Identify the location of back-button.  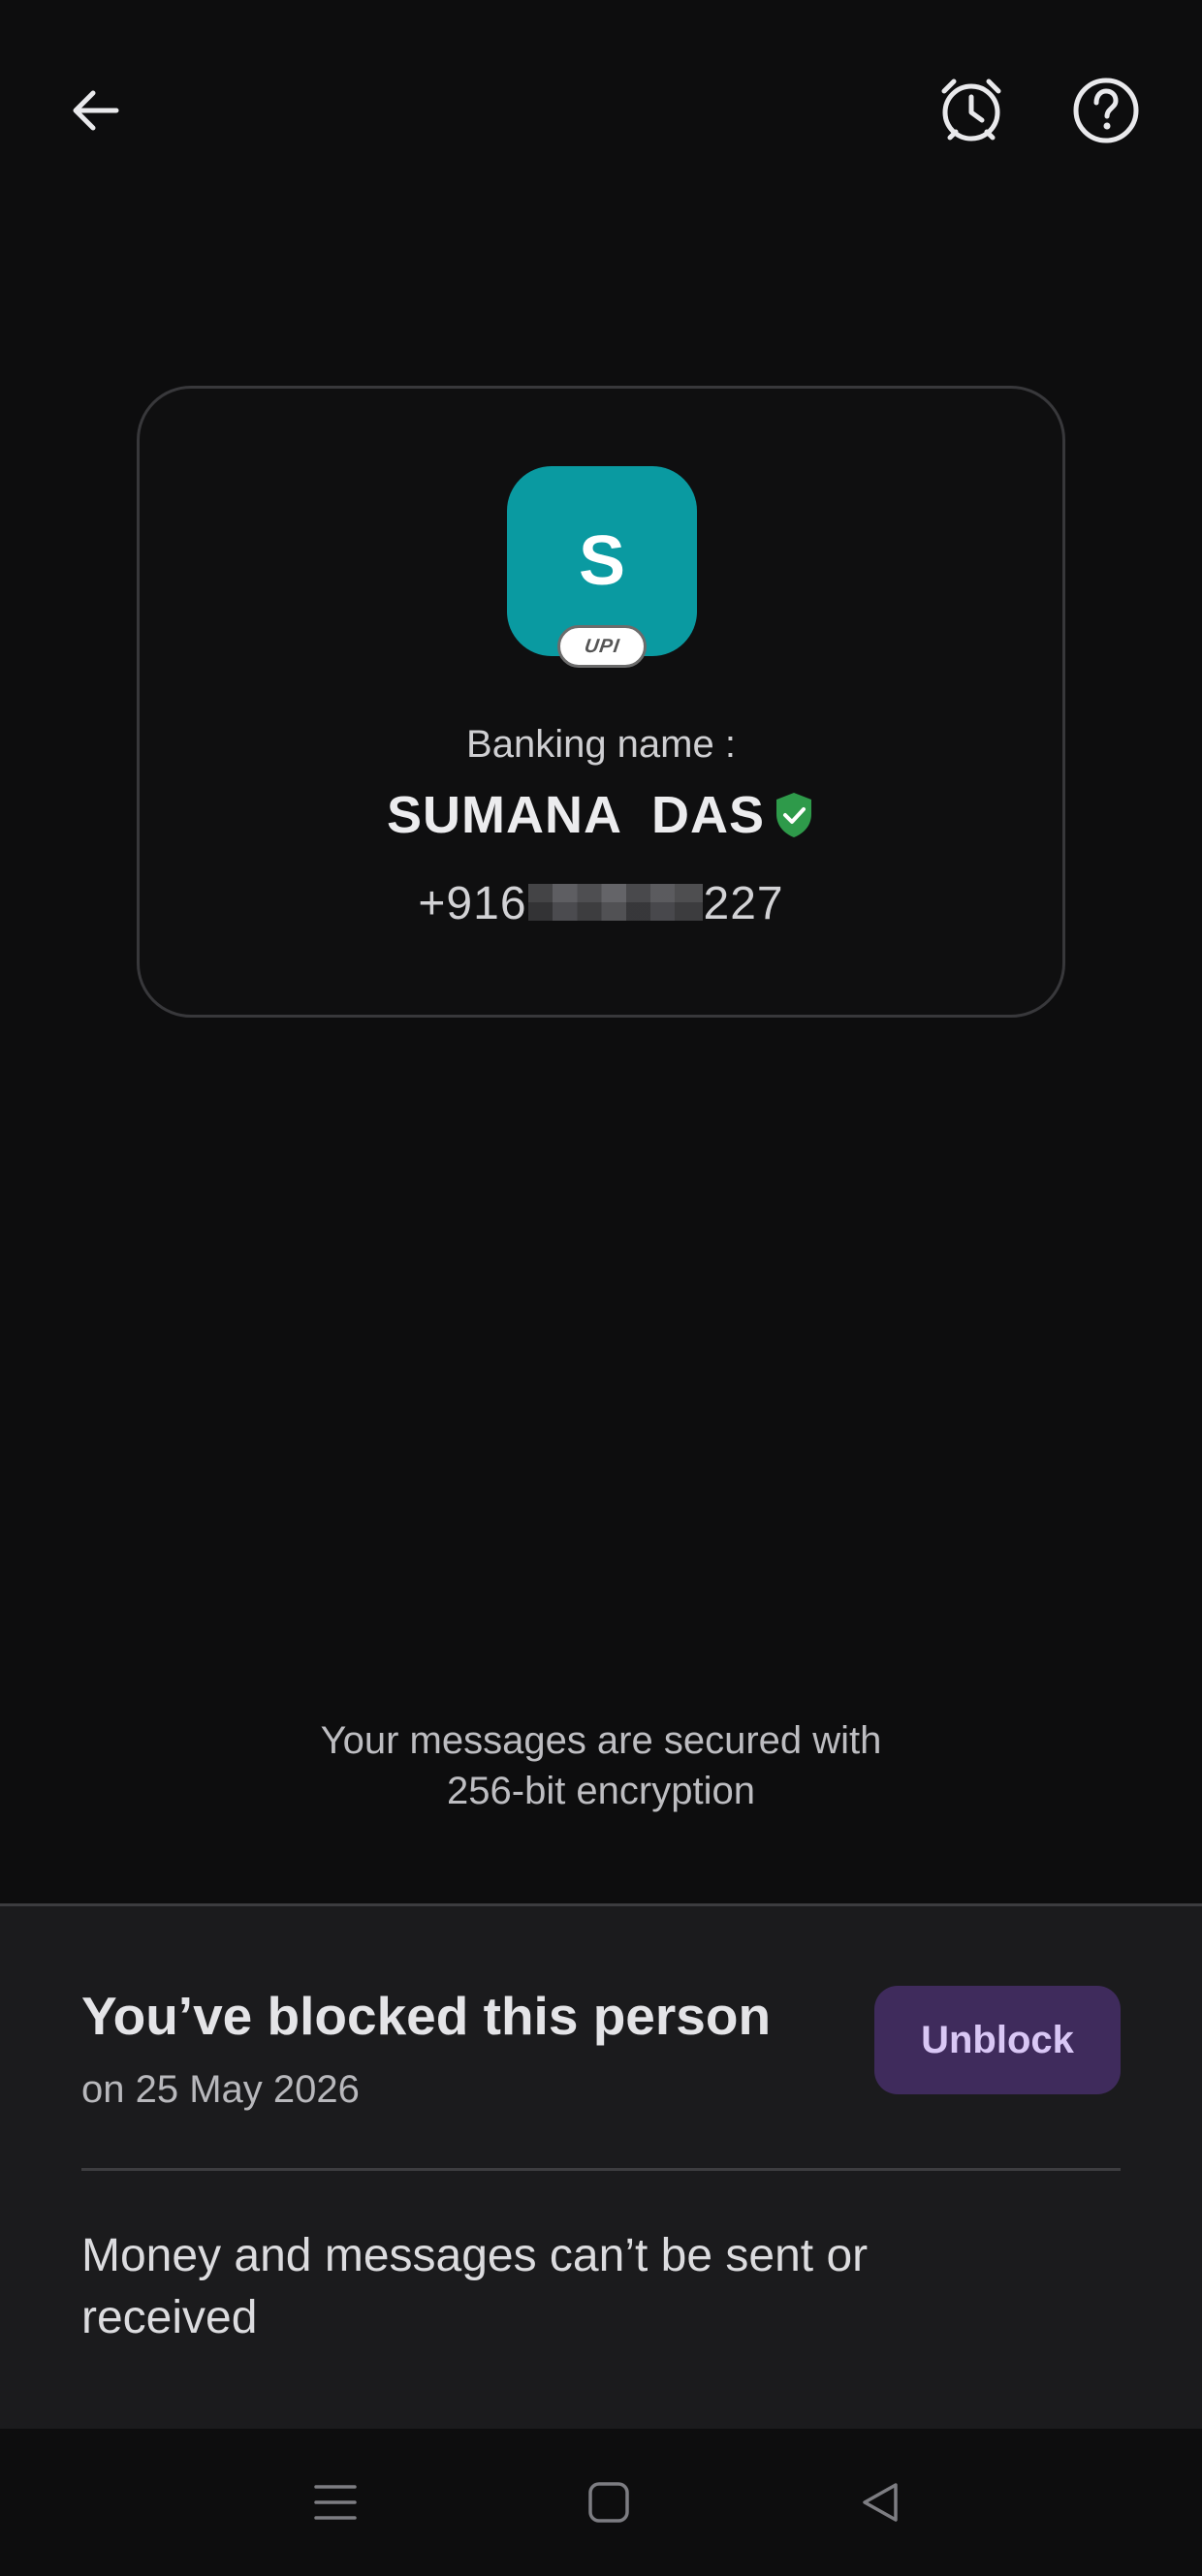
(95, 110).